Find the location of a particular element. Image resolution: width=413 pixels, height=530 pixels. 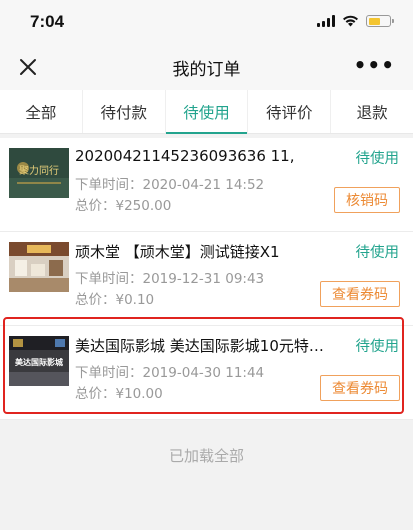

order-thumbnail: 聚力同行 is located at coordinates (39, 173).